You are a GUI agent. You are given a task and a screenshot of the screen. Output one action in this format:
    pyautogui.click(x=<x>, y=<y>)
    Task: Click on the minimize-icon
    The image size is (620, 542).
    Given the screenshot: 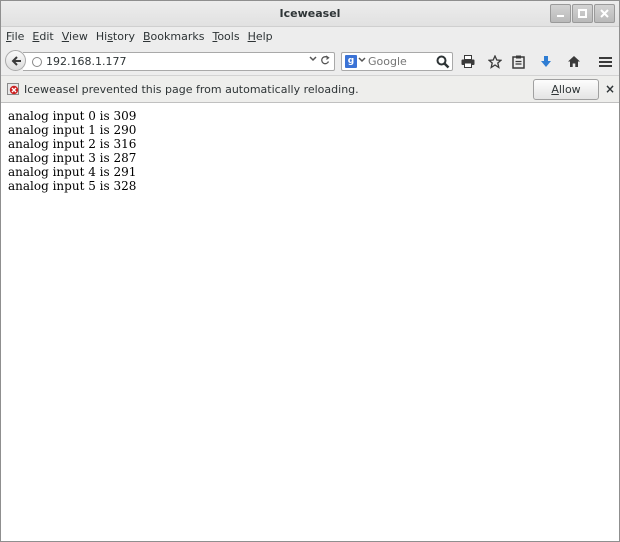 What is the action you would take?
    pyautogui.click(x=560, y=13)
    